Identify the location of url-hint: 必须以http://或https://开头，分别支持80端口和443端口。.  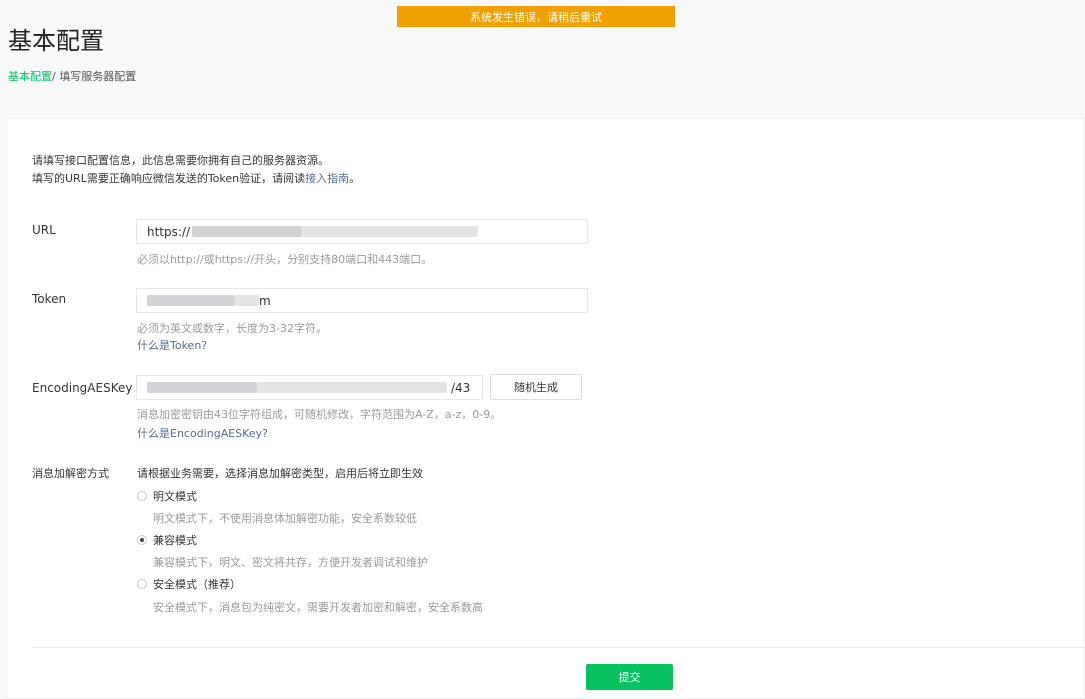
(285, 259).